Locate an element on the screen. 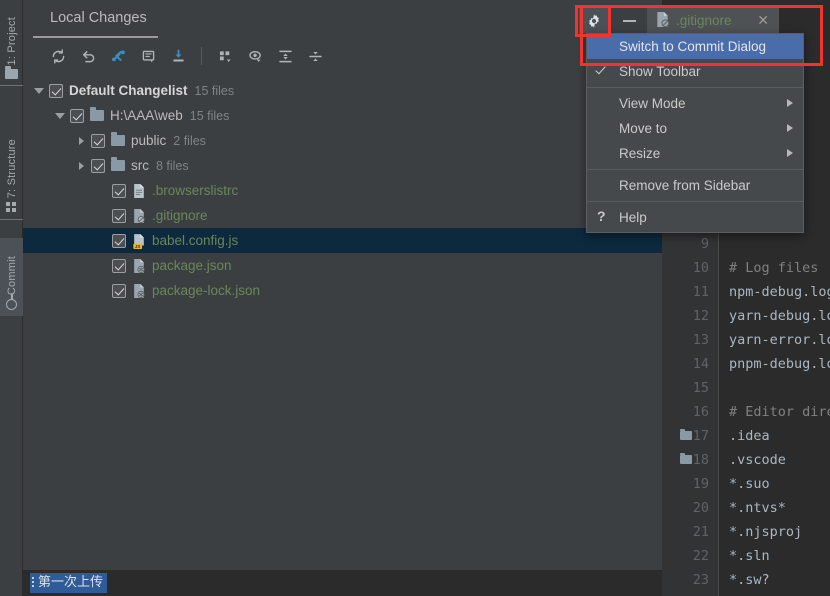 Image resolution: width=830 pixels, height=596 pixels. tab-local-changes: Local Changes is located at coordinates (98, 21).